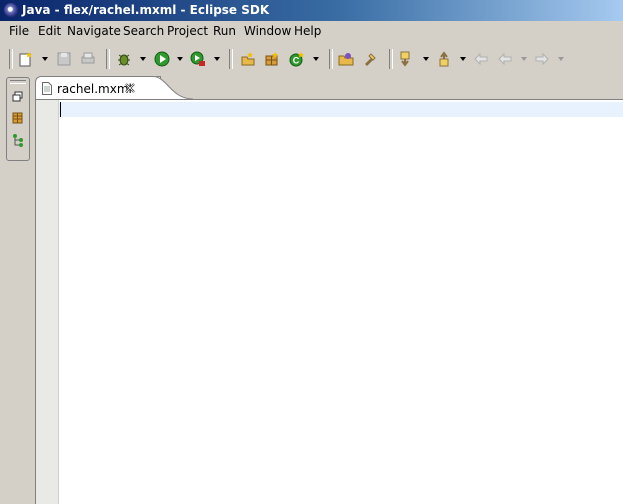 This screenshot has width=623, height=504. Describe the element at coordinates (561, 59) in the screenshot. I see `forward-dropdown-icon` at that location.